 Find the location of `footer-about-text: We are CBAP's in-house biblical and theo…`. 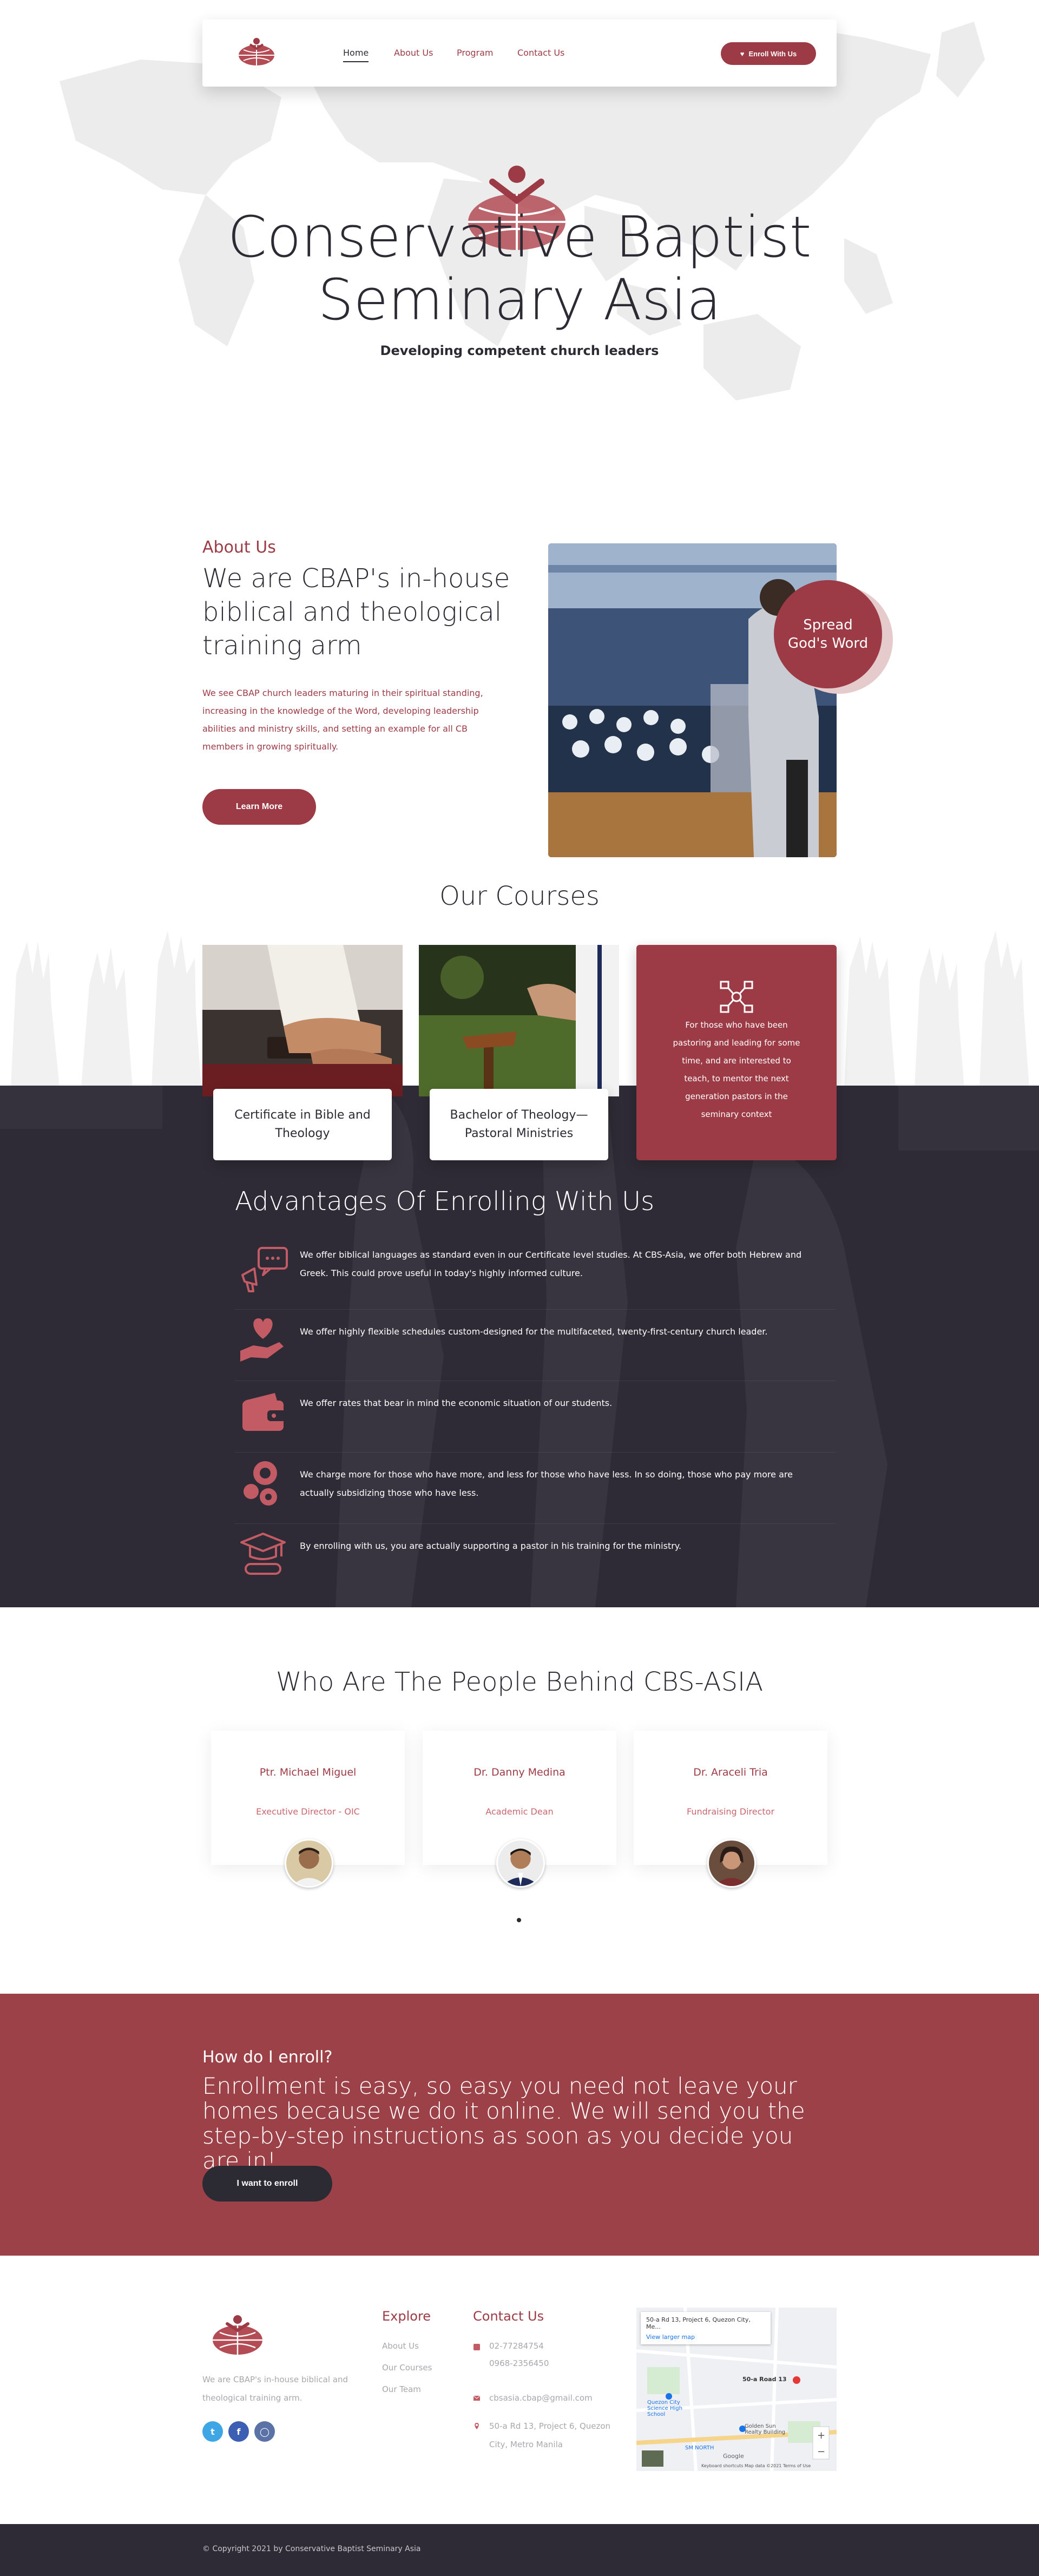

footer-about-text: We are CBAP's in-house biblical and theo… is located at coordinates (275, 2389).